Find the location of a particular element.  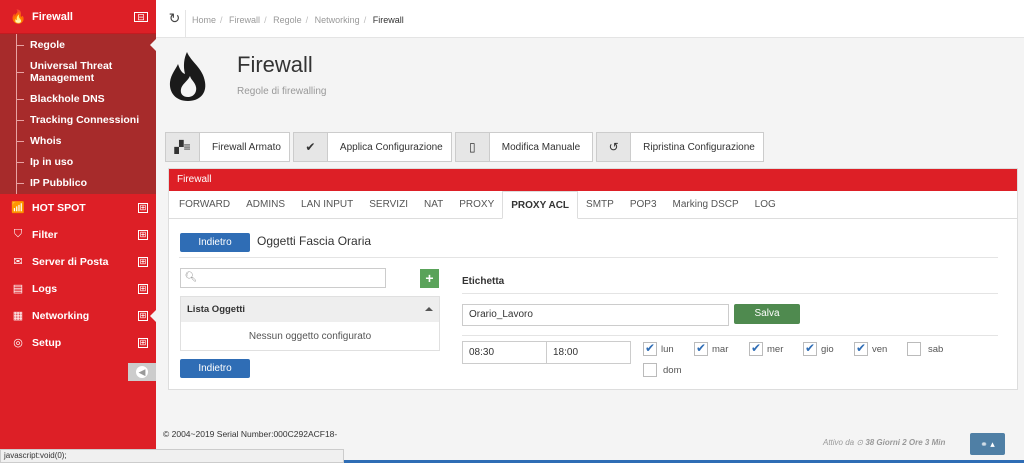

panel-title: Firewall is located at coordinates (593, 180).